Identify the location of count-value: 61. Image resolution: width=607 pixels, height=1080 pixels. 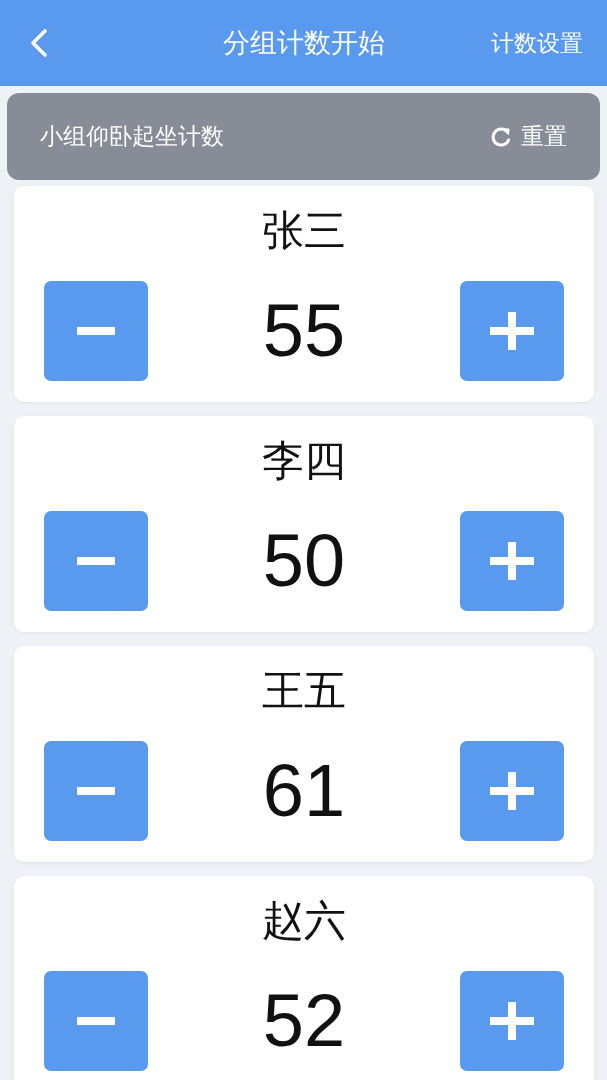
(304, 791).